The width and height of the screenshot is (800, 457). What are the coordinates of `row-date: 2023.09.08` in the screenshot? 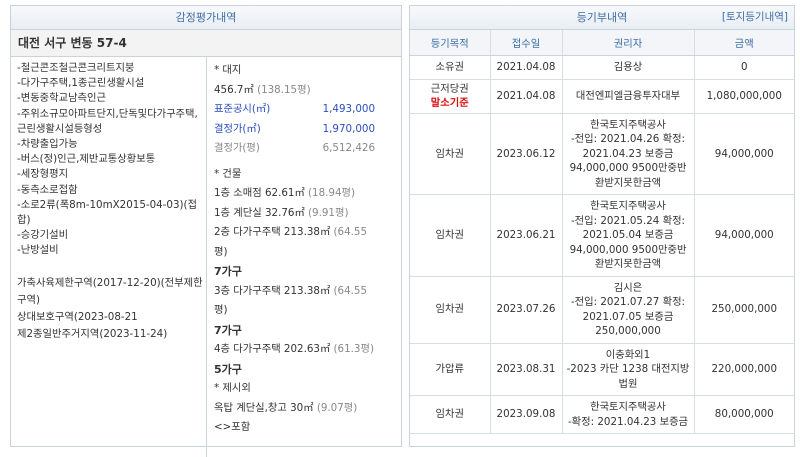 It's located at (526, 414).